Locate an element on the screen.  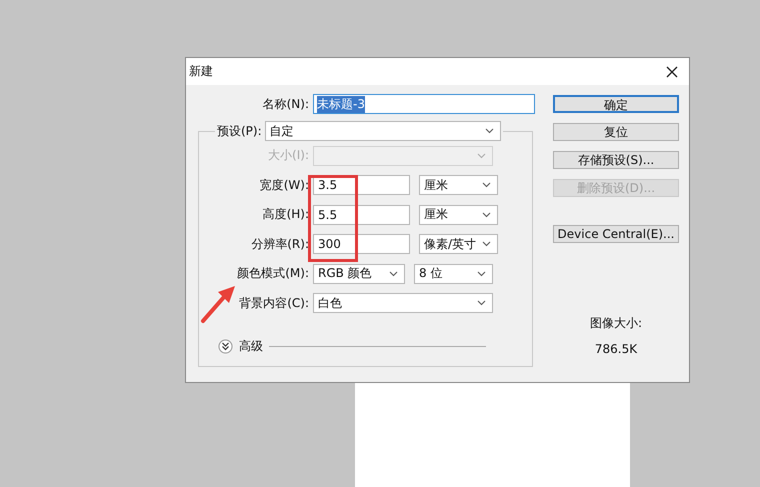
advanced-label: 高级 is located at coordinates (251, 346).